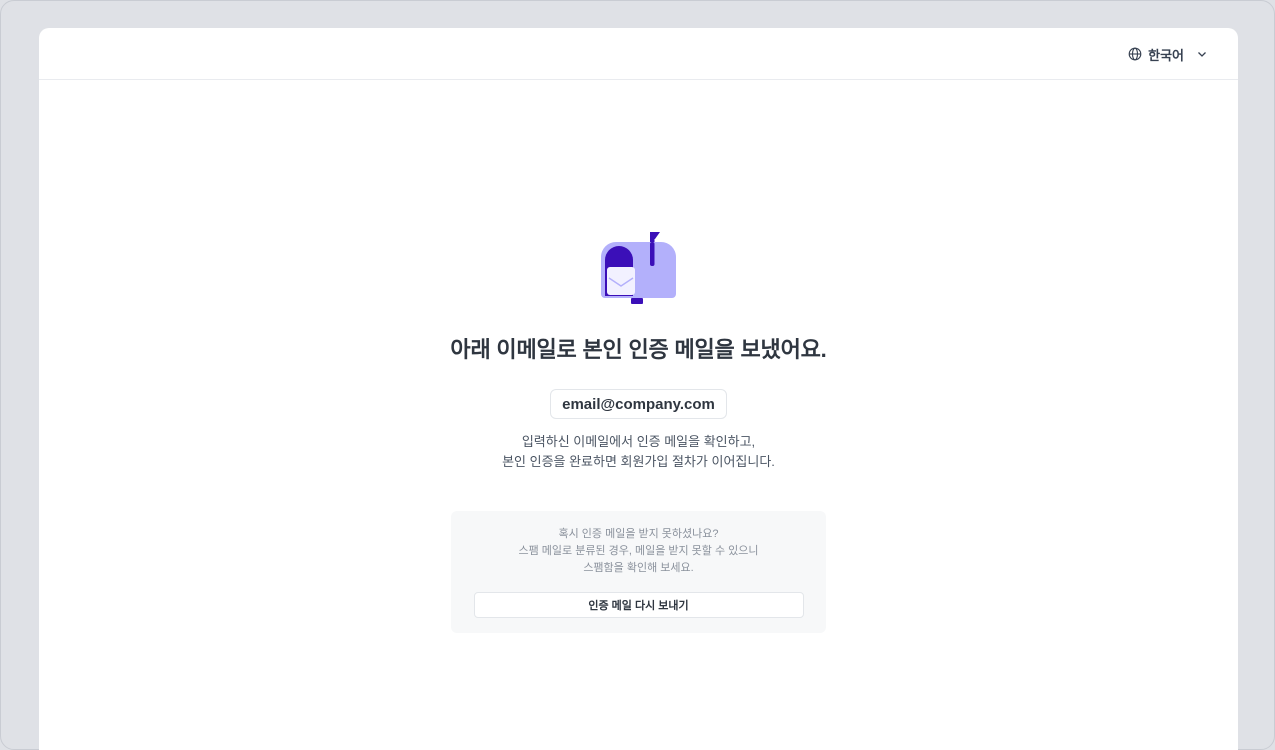 This screenshot has height=750, width=1275. What do you see at coordinates (638, 349) in the screenshot?
I see `page-title: 아래 이메일로 본인 인증 메일을 보냈어요.` at bounding box center [638, 349].